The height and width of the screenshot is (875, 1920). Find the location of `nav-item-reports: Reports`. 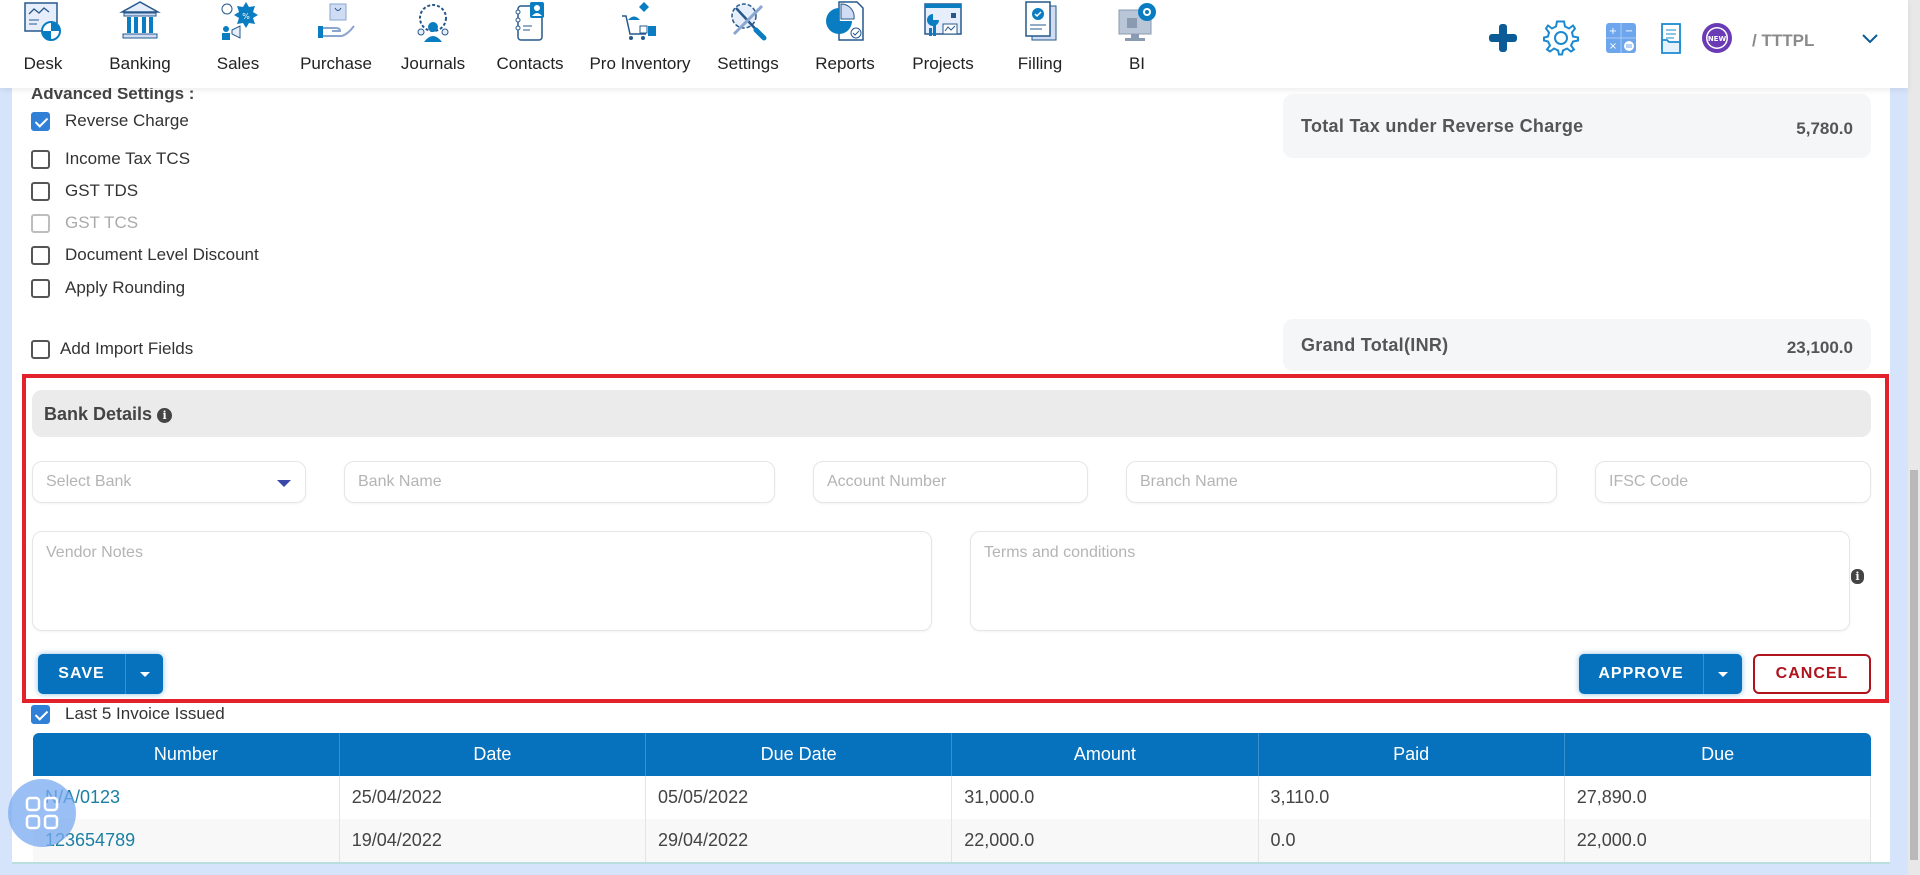

nav-item-reports: Reports is located at coordinates (845, 44).